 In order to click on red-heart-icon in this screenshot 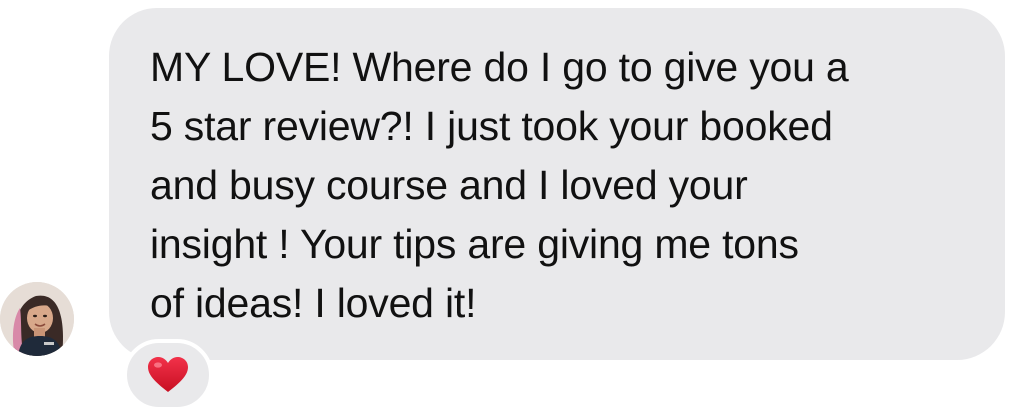, I will do `click(168, 374)`.